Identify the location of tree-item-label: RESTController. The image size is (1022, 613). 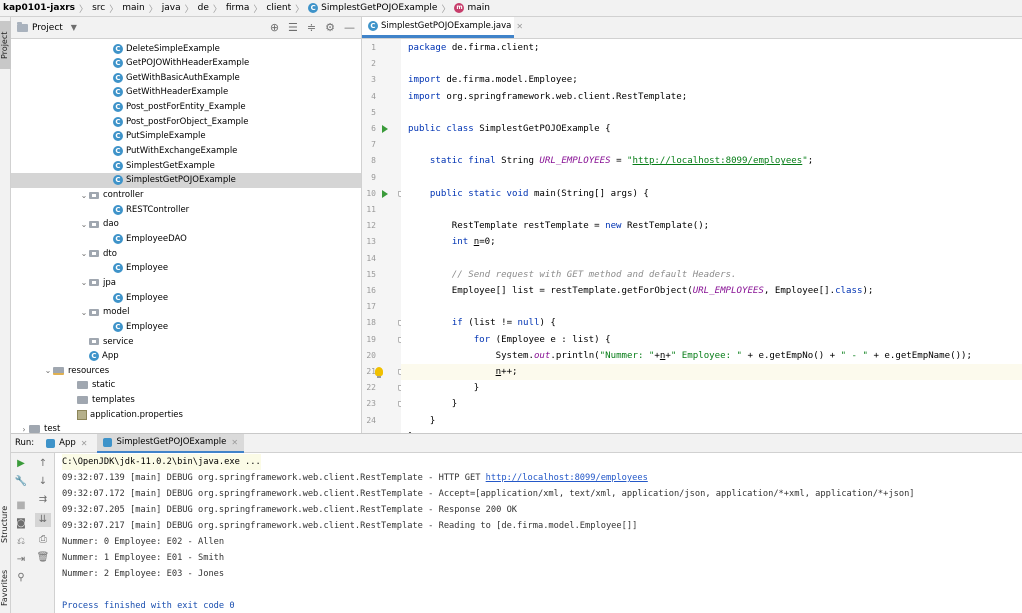
(158, 209).